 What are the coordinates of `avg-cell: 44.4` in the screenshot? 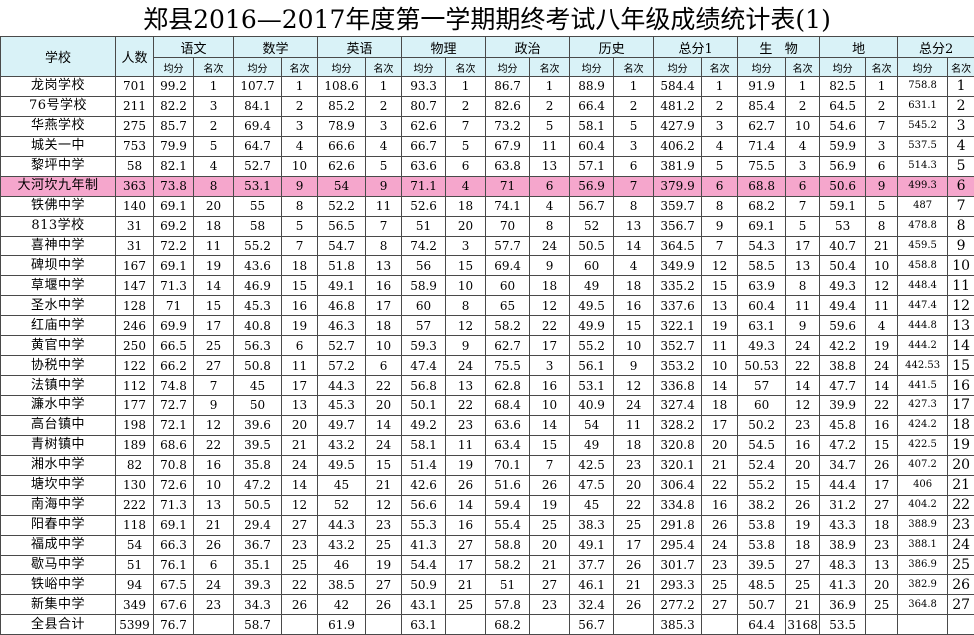 It's located at (843, 485).